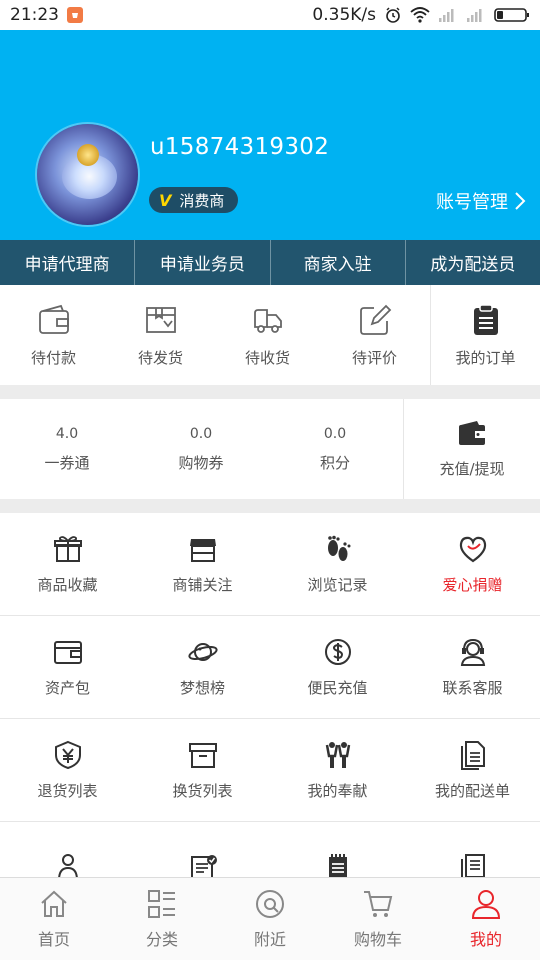 Image resolution: width=540 pixels, height=960 pixels. I want to click on home-icon, so click(54, 903).